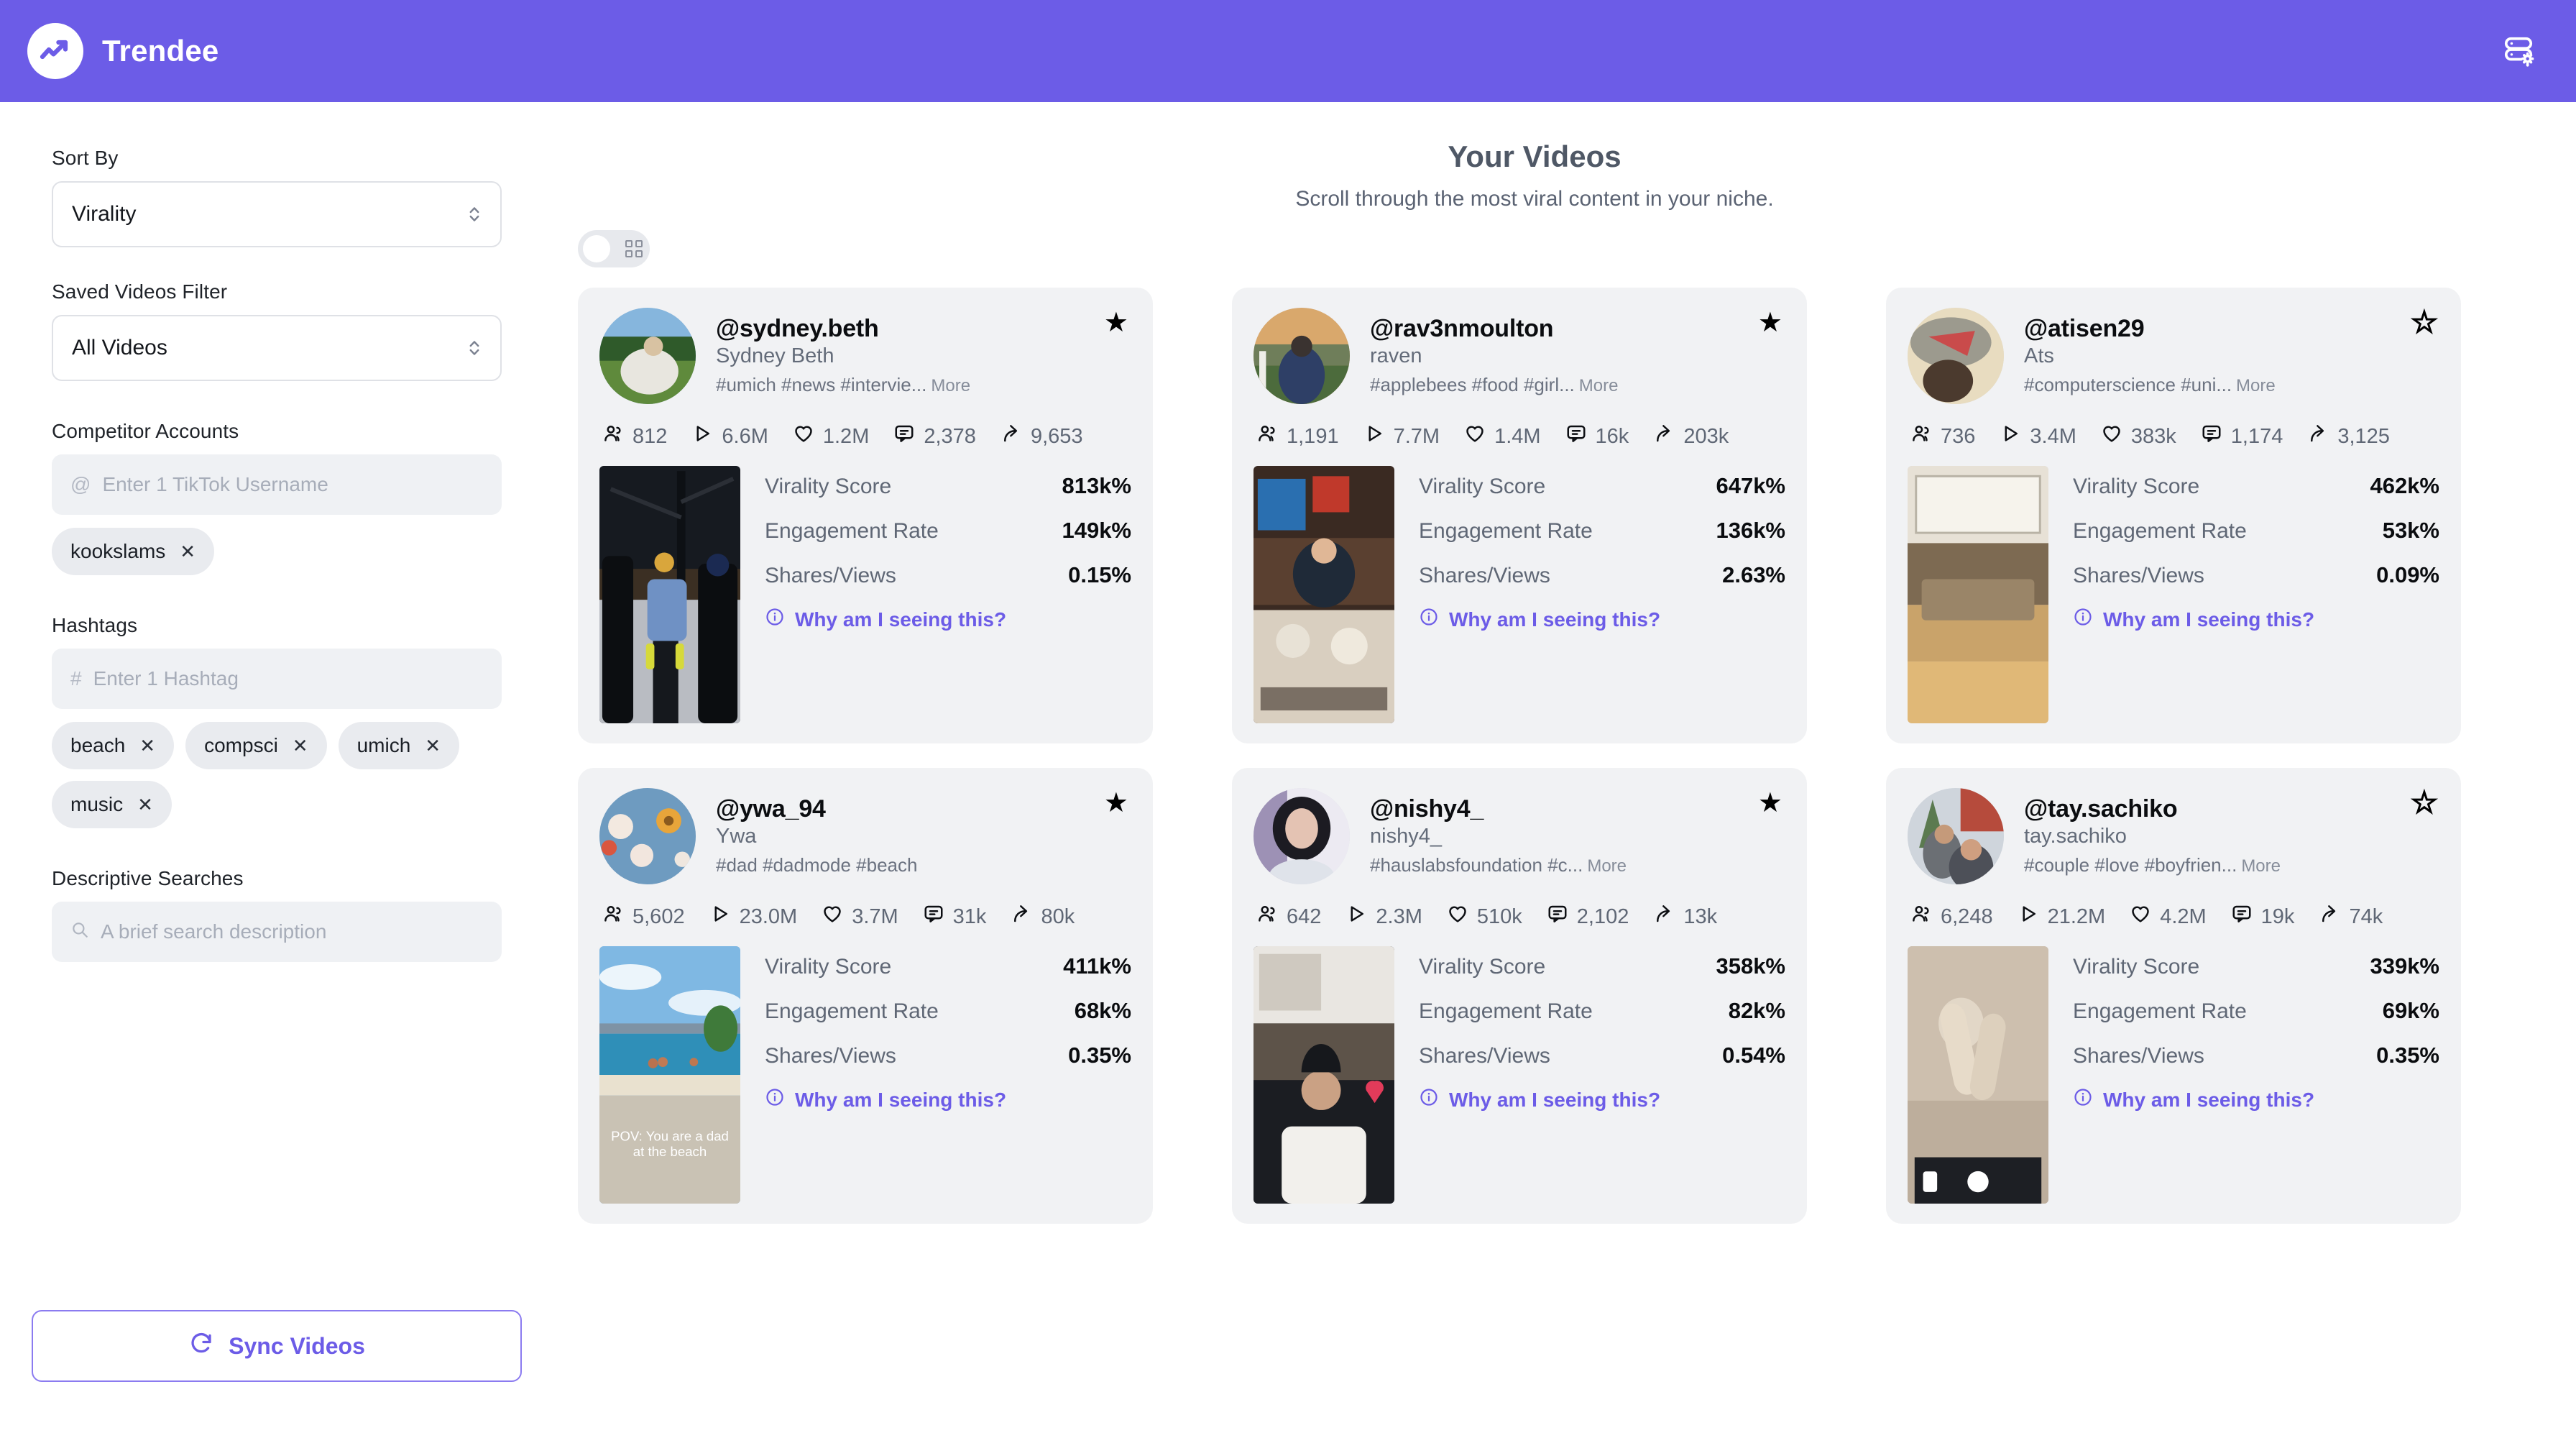  What do you see at coordinates (729, 436) in the screenshot?
I see `stat-play: 6.6M` at bounding box center [729, 436].